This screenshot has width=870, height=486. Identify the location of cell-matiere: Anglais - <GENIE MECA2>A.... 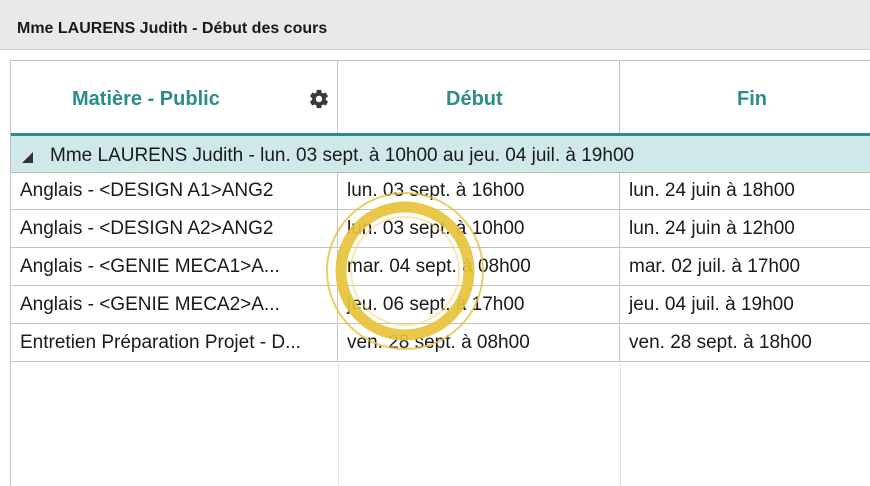
(174, 305).